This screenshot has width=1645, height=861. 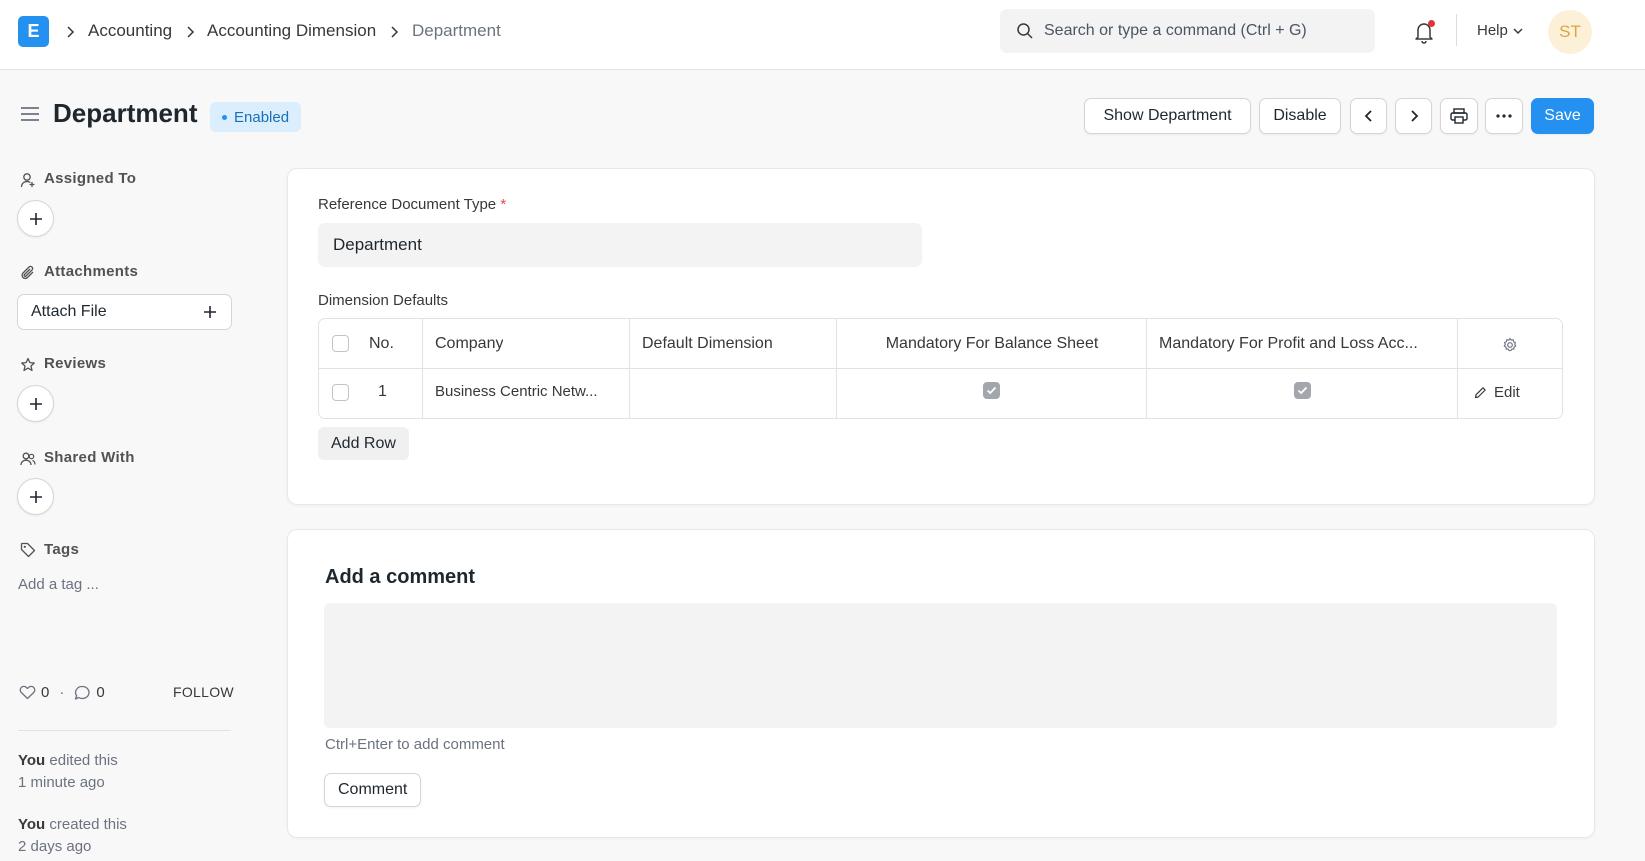 What do you see at coordinates (28, 364) in the screenshot?
I see `star-icon` at bounding box center [28, 364].